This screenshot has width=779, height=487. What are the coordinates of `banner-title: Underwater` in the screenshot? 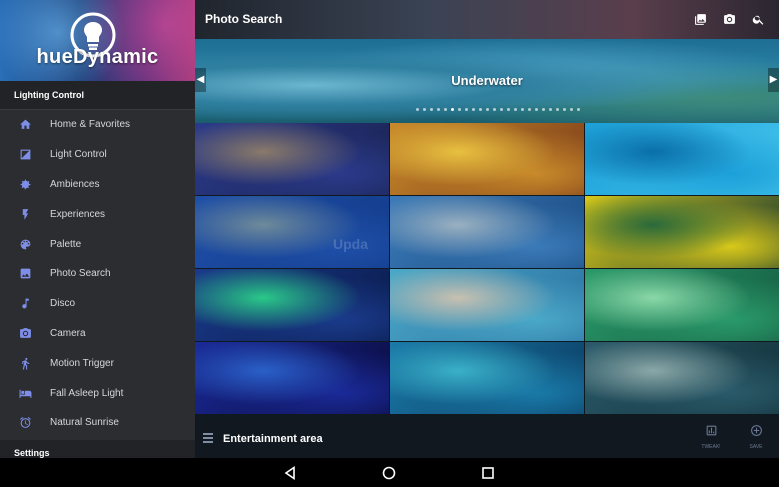 It's located at (487, 80).